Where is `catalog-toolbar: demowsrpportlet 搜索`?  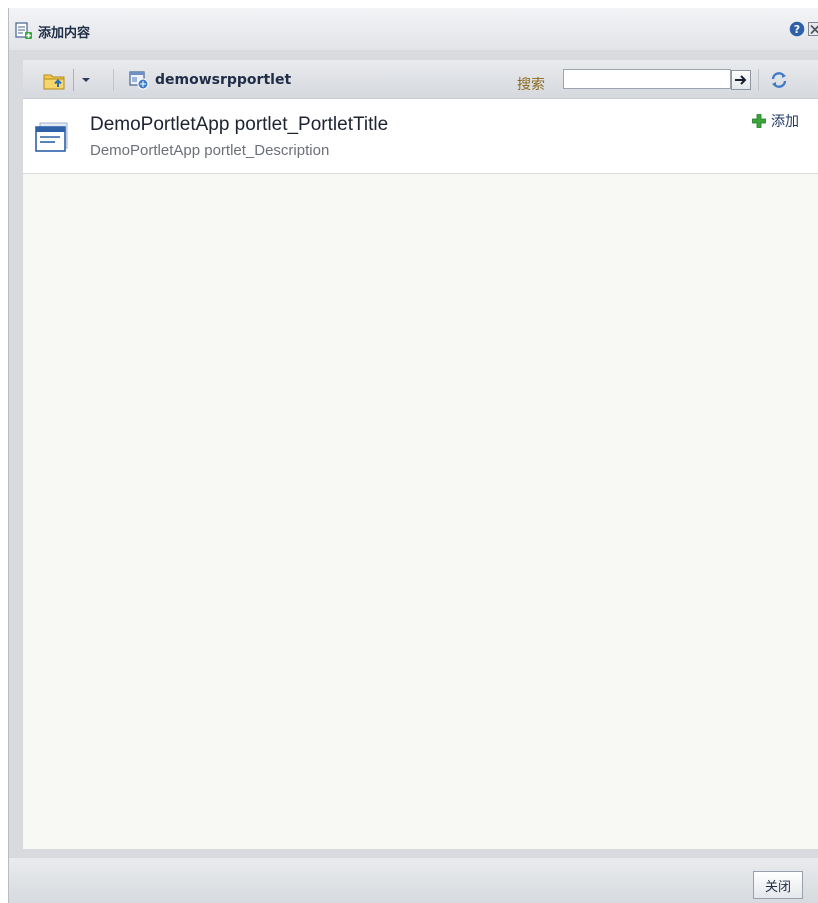
catalog-toolbar: demowsrpportlet 搜索 is located at coordinates (420, 79).